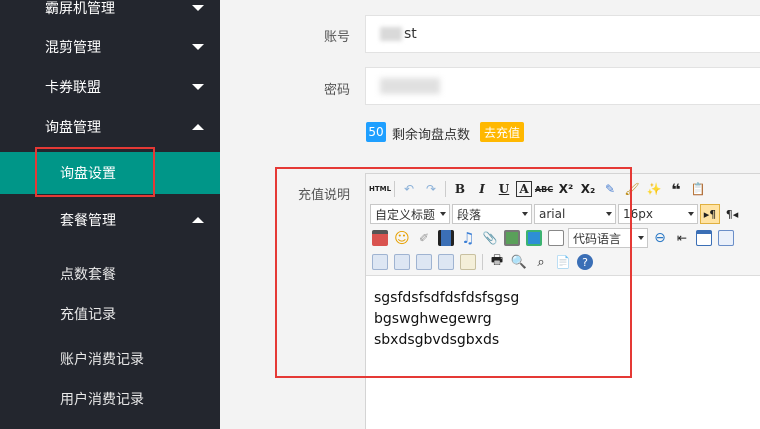  I want to click on nav-item-package-management: 套餐管理, so click(110, 220).